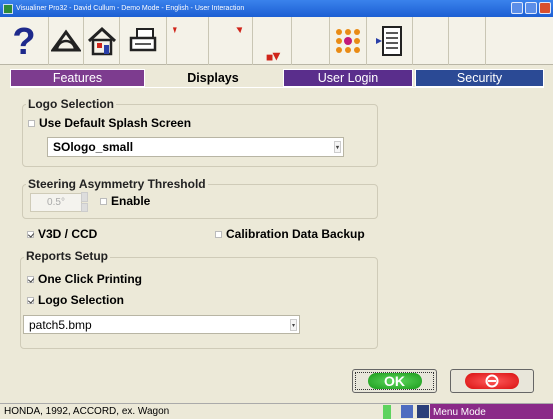 The height and width of the screenshot is (419, 553). I want to click on pattern-button, so click(348, 41).